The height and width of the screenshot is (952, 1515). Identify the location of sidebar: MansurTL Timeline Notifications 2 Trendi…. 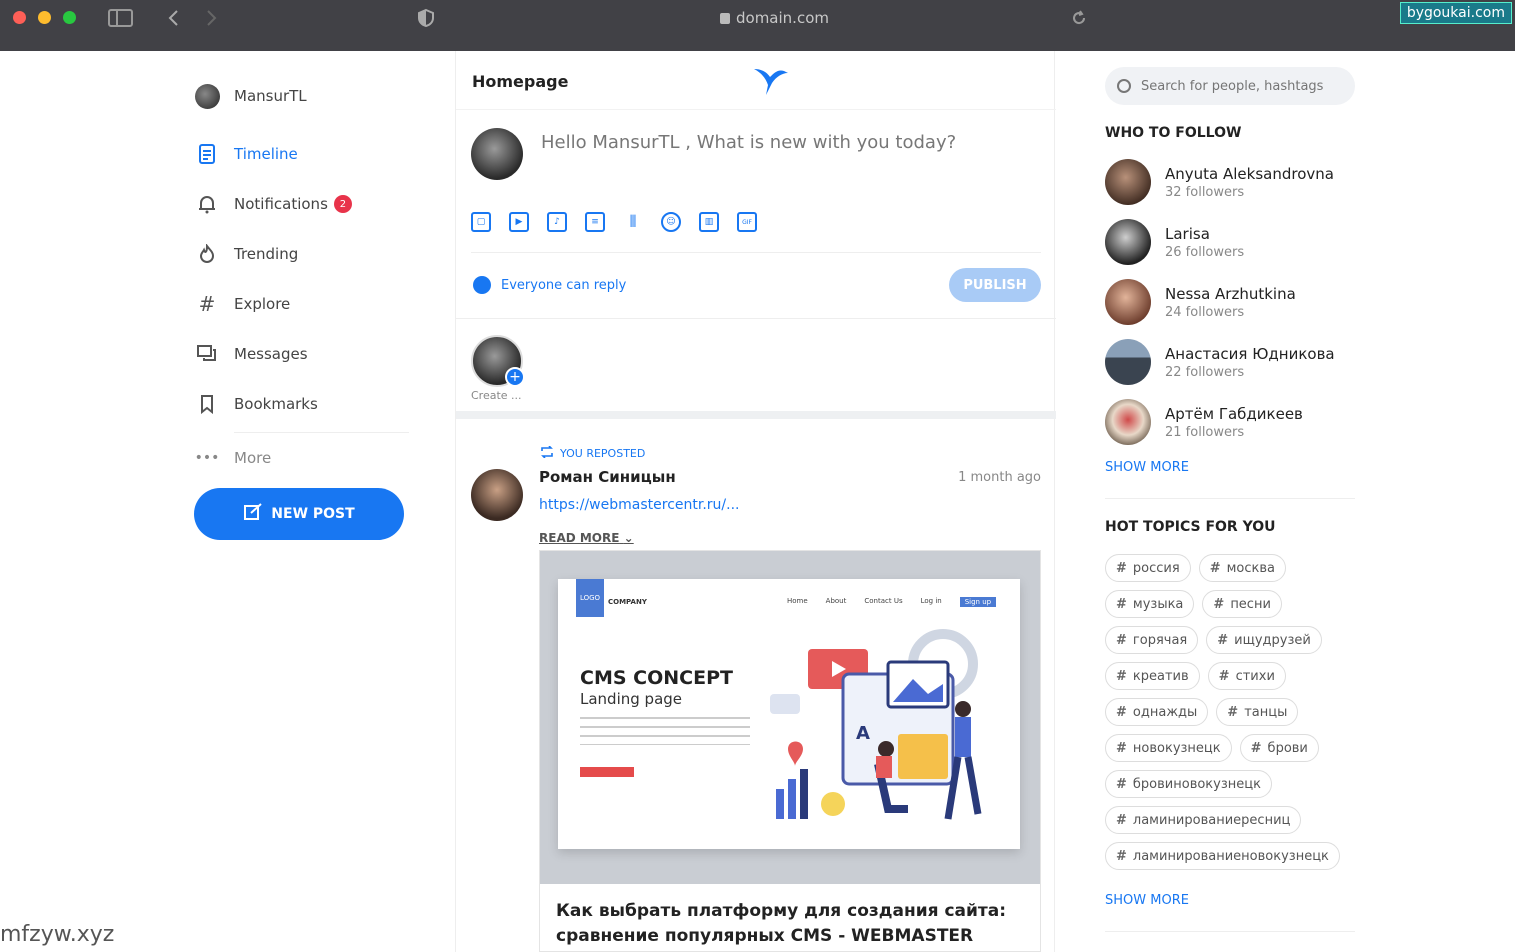
(301, 295).